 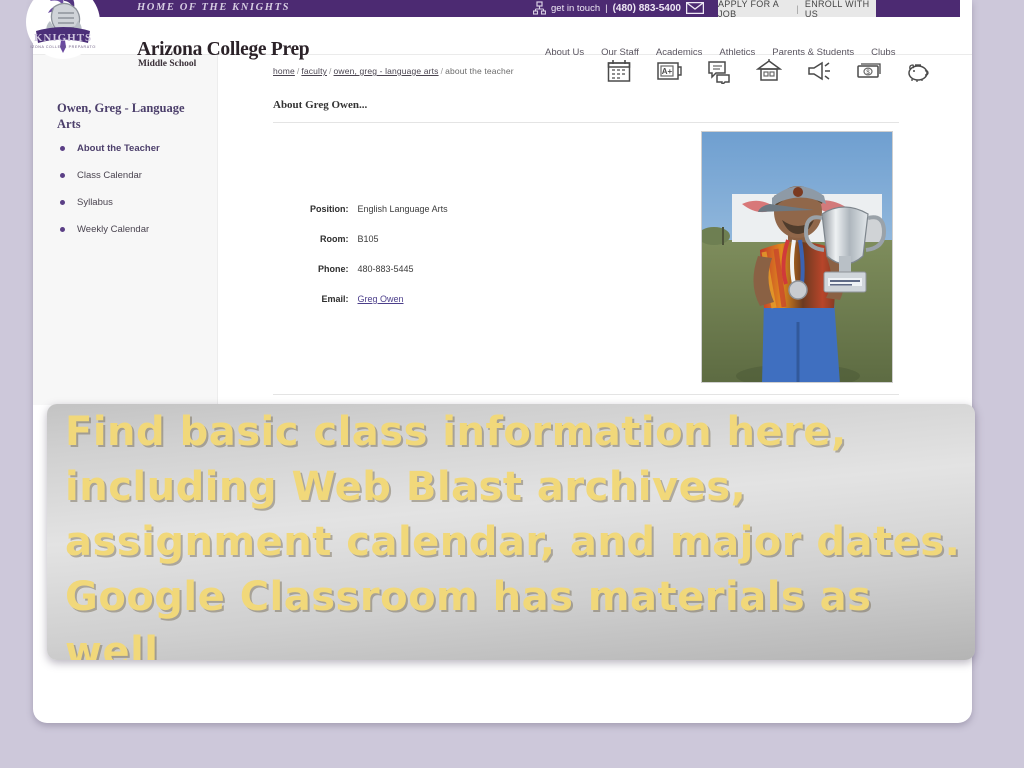 What do you see at coordinates (335, 299) in the screenshot?
I see `info-label: Email:` at bounding box center [335, 299].